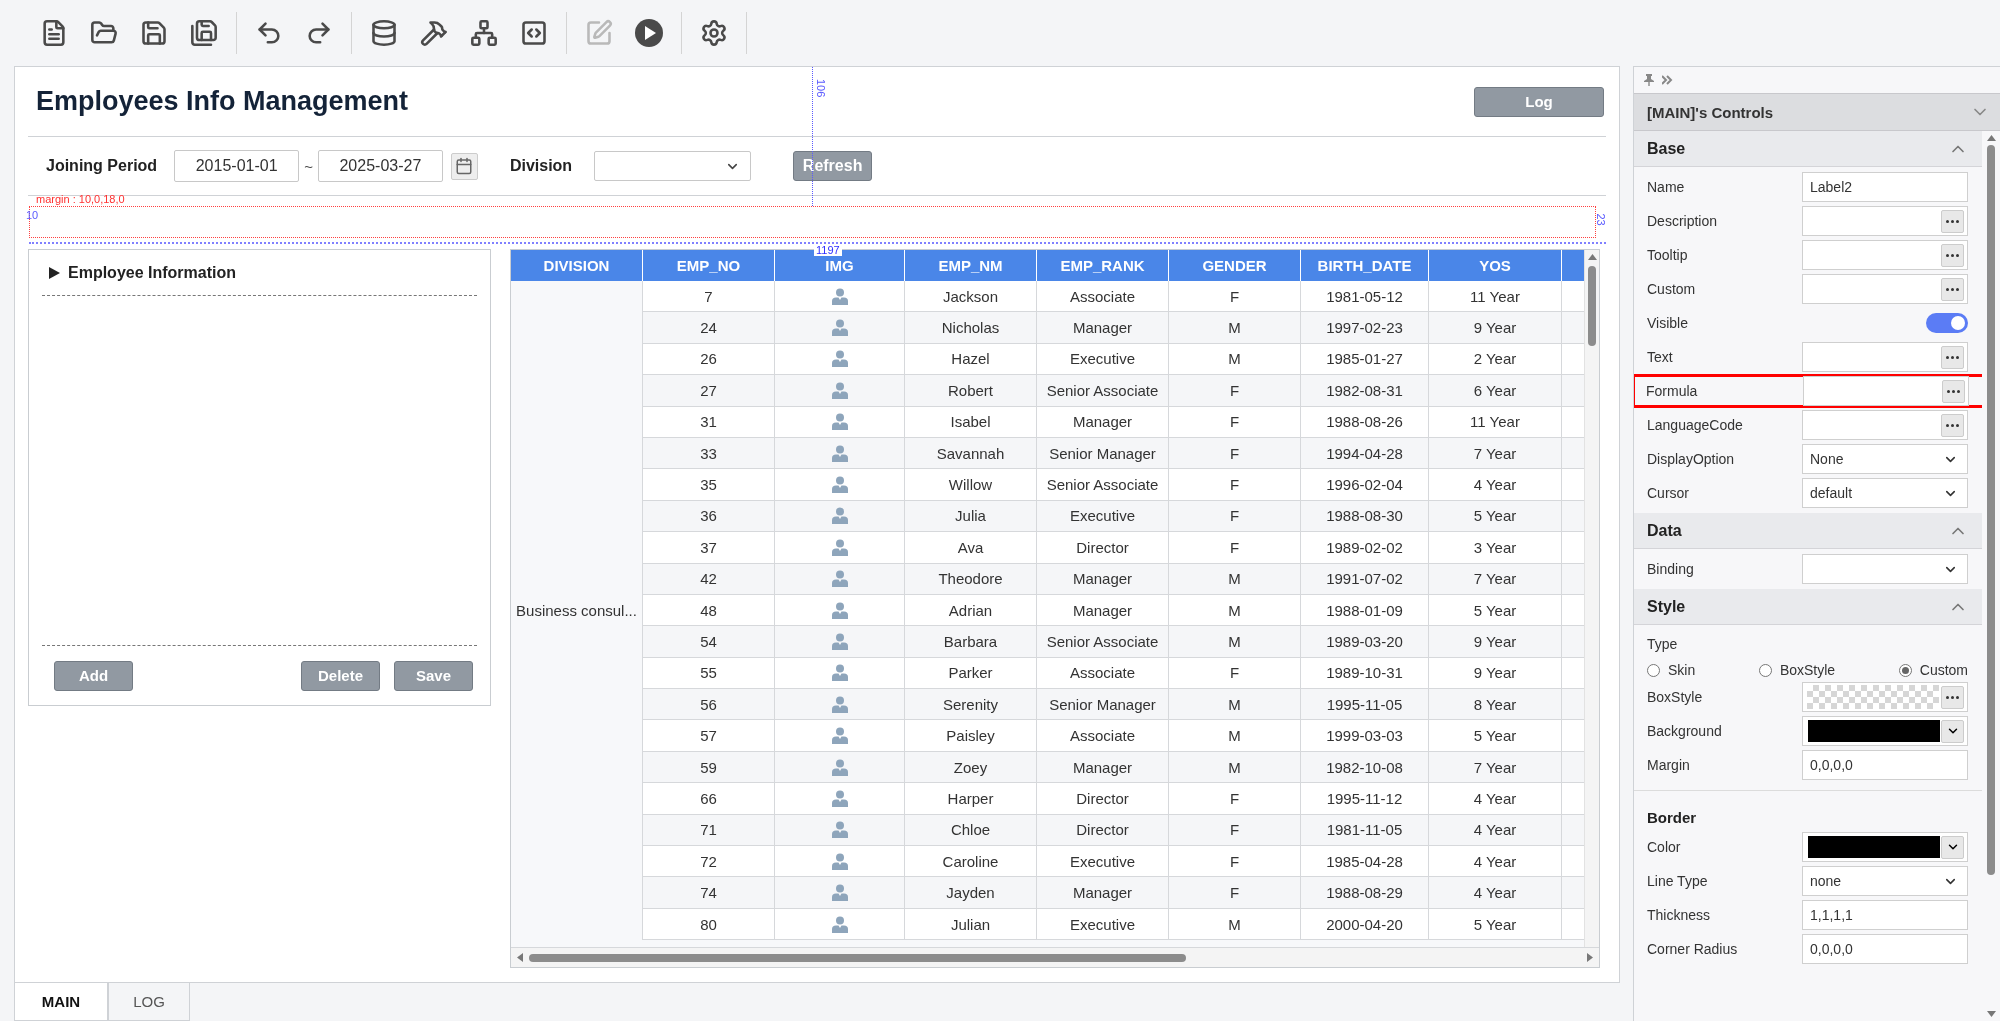  What do you see at coordinates (1885, 697) in the screenshot?
I see `pattern-field` at bounding box center [1885, 697].